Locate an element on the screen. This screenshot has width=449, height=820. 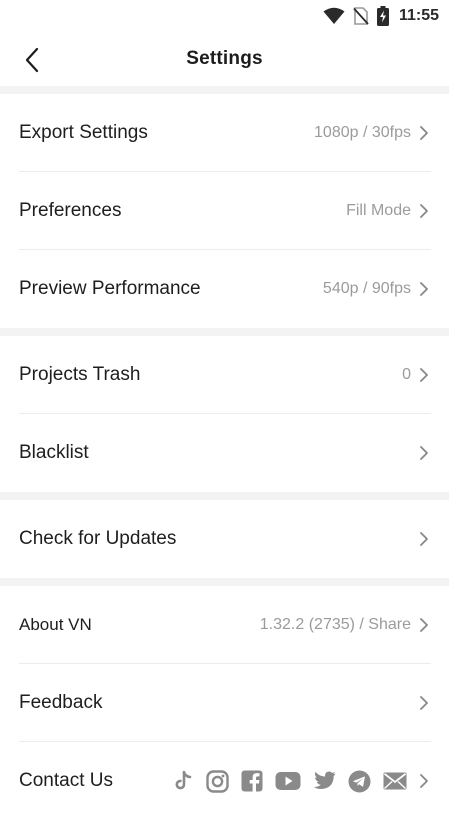
preview-performance-row: Preview Performance 540p / 90fps is located at coordinates (224, 289).